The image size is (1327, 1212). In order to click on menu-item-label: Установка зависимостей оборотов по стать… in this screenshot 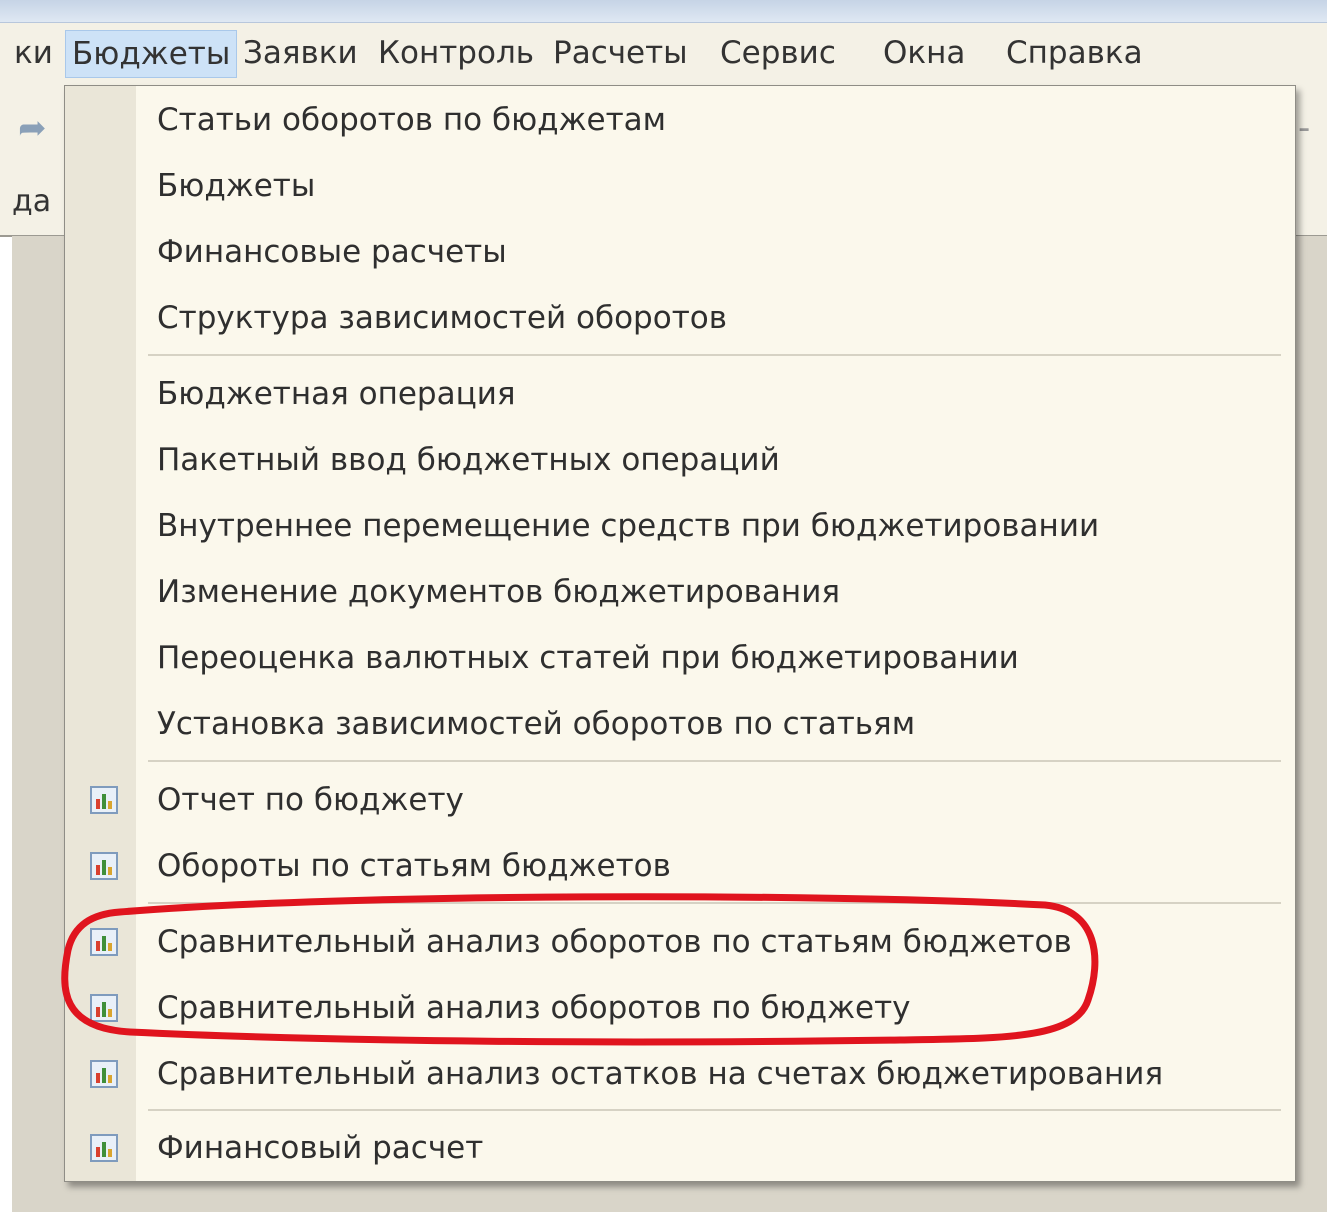, I will do `click(536, 724)`.